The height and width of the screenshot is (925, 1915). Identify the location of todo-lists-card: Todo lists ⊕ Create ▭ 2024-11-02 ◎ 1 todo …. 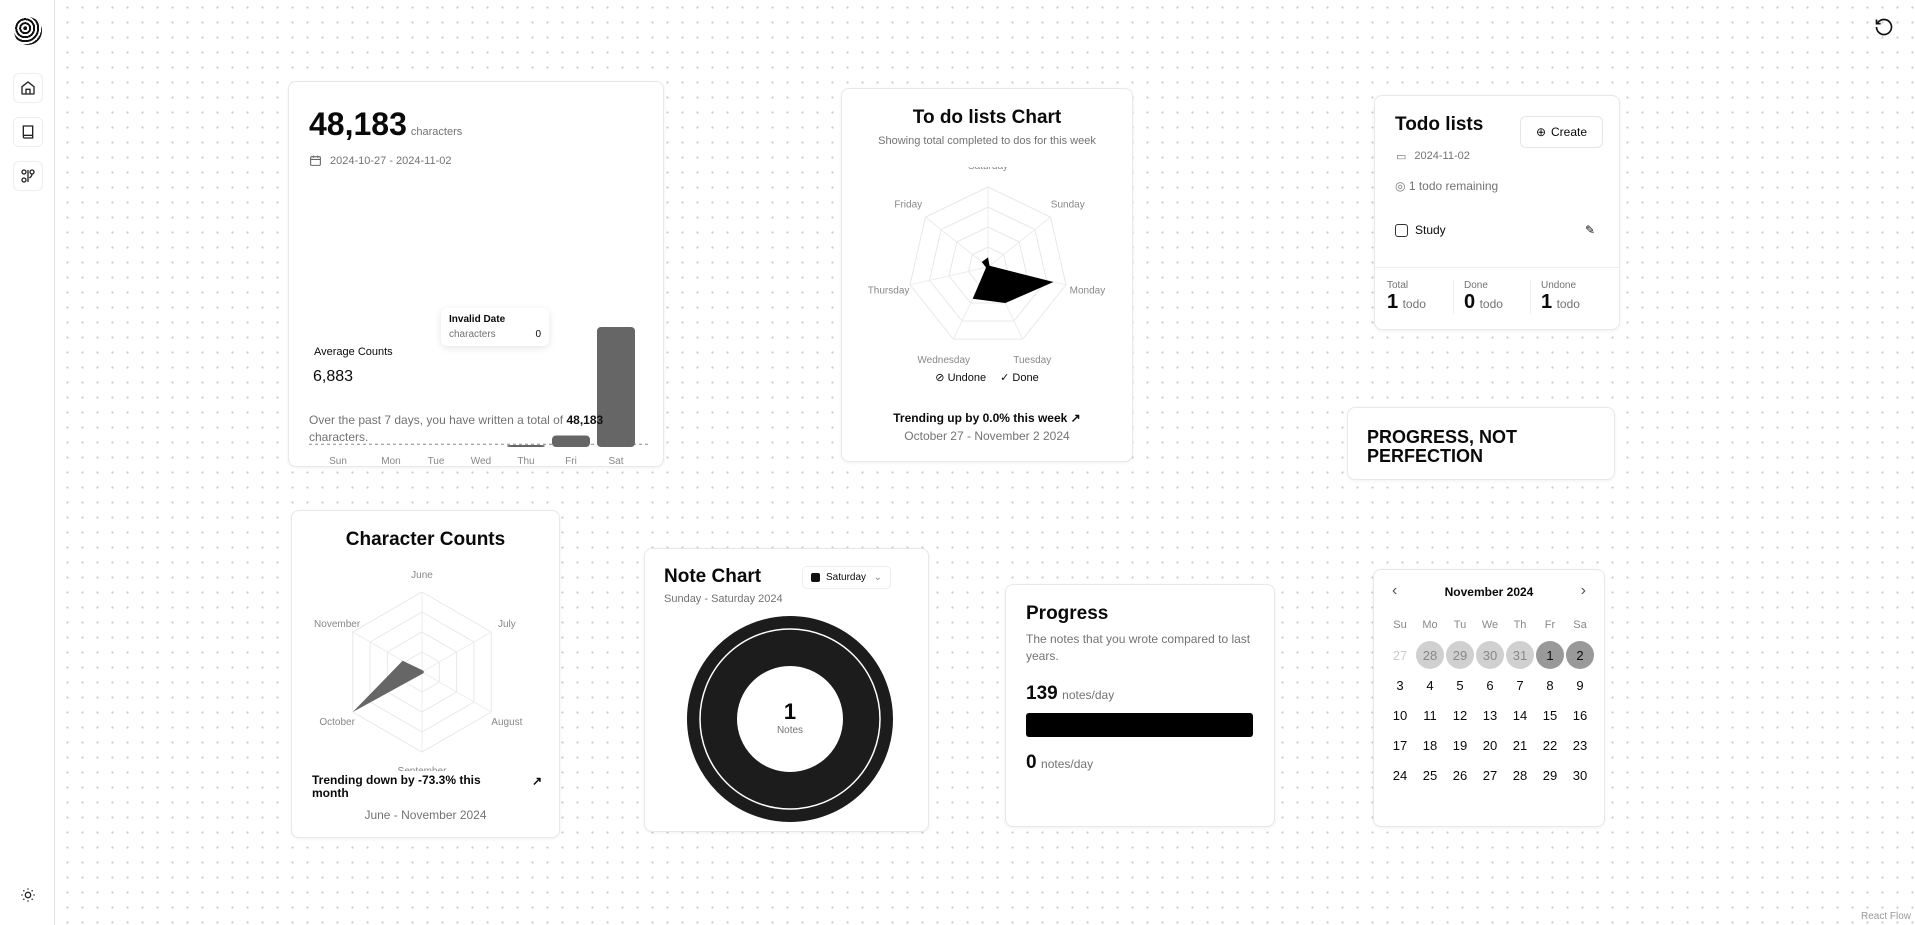
(1497, 212).